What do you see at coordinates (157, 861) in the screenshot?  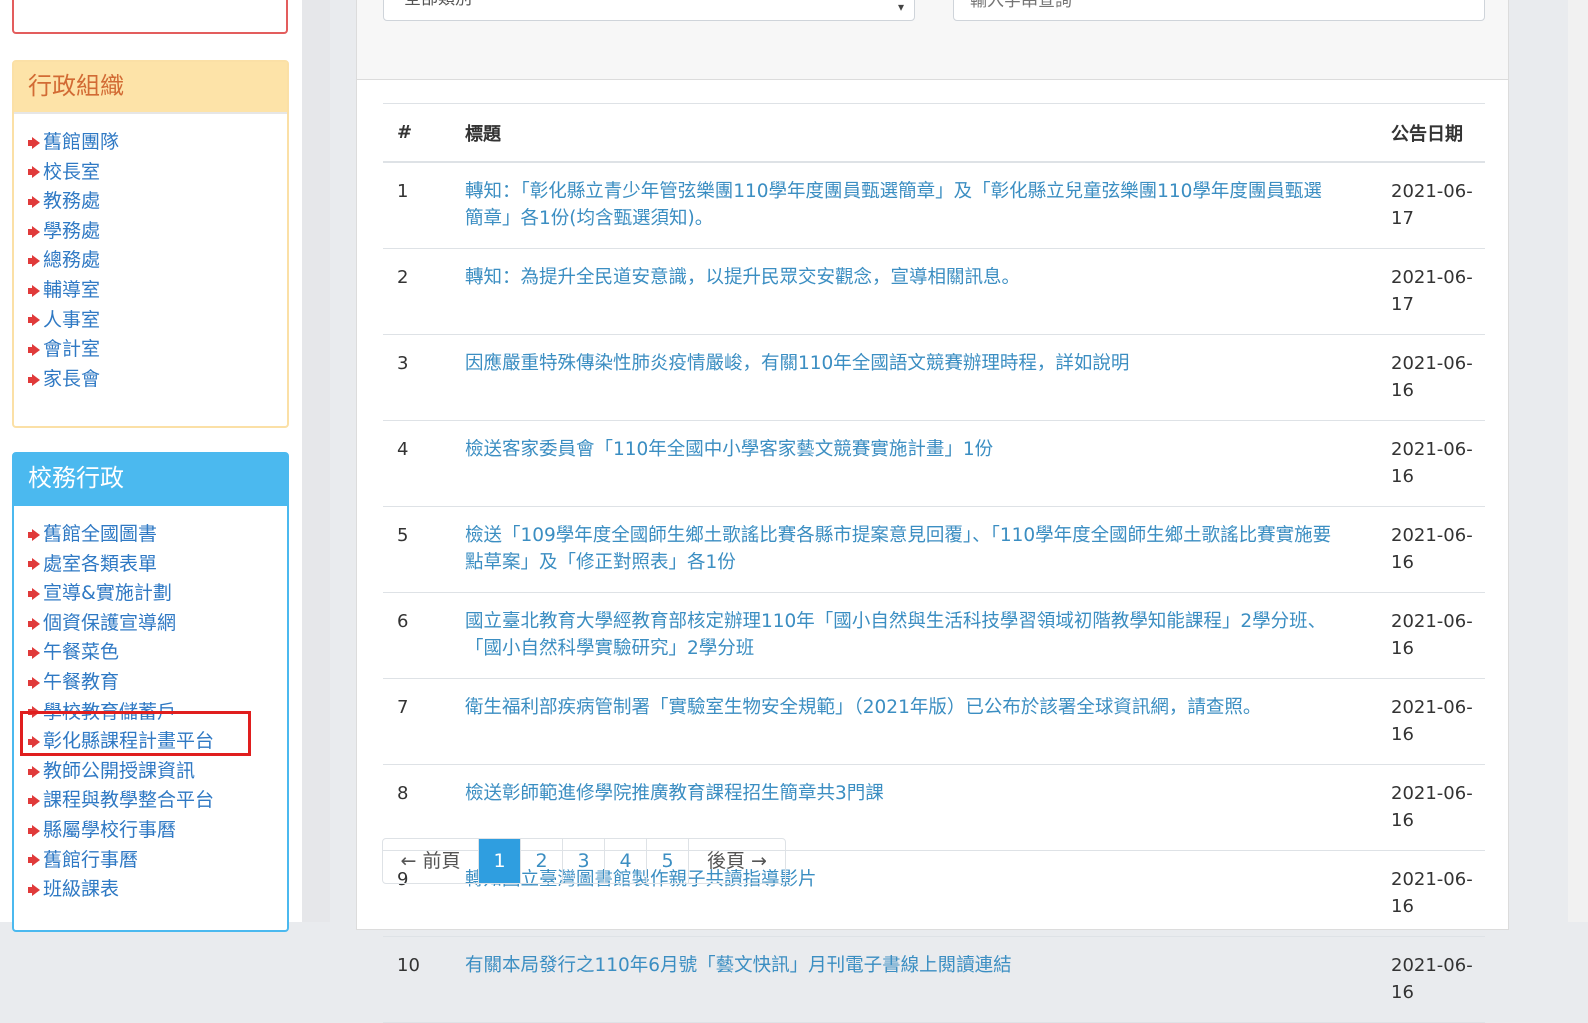 I see `sidebar-menu-item: 舊館行事曆` at bounding box center [157, 861].